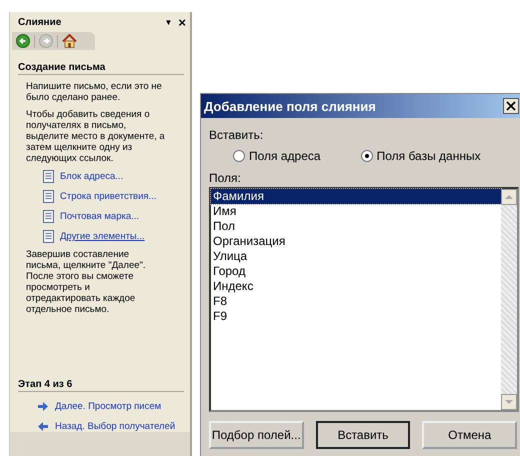  What do you see at coordinates (511, 106) in the screenshot?
I see `close-icon` at bounding box center [511, 106].